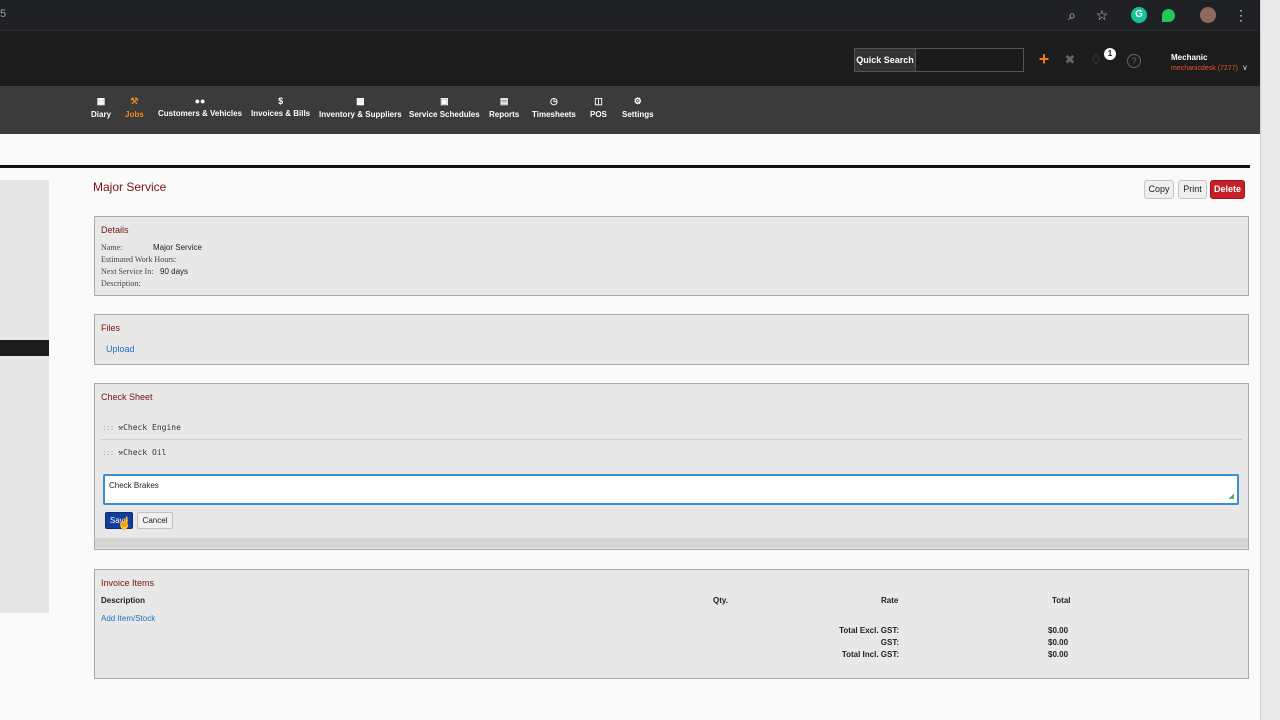  Describe the element at coordinates (101, 114) in the screenshot. I see `nav-item-label: Diary` at that location.